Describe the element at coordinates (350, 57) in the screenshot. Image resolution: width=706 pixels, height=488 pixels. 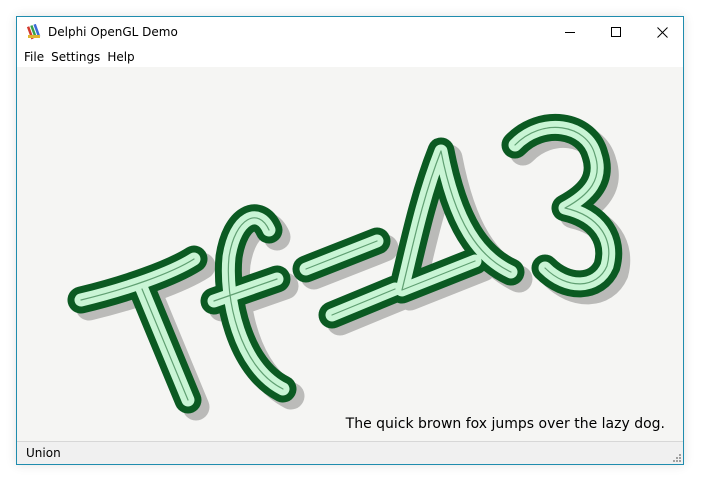
I see `menu-bar: File Settings Help` at that location.